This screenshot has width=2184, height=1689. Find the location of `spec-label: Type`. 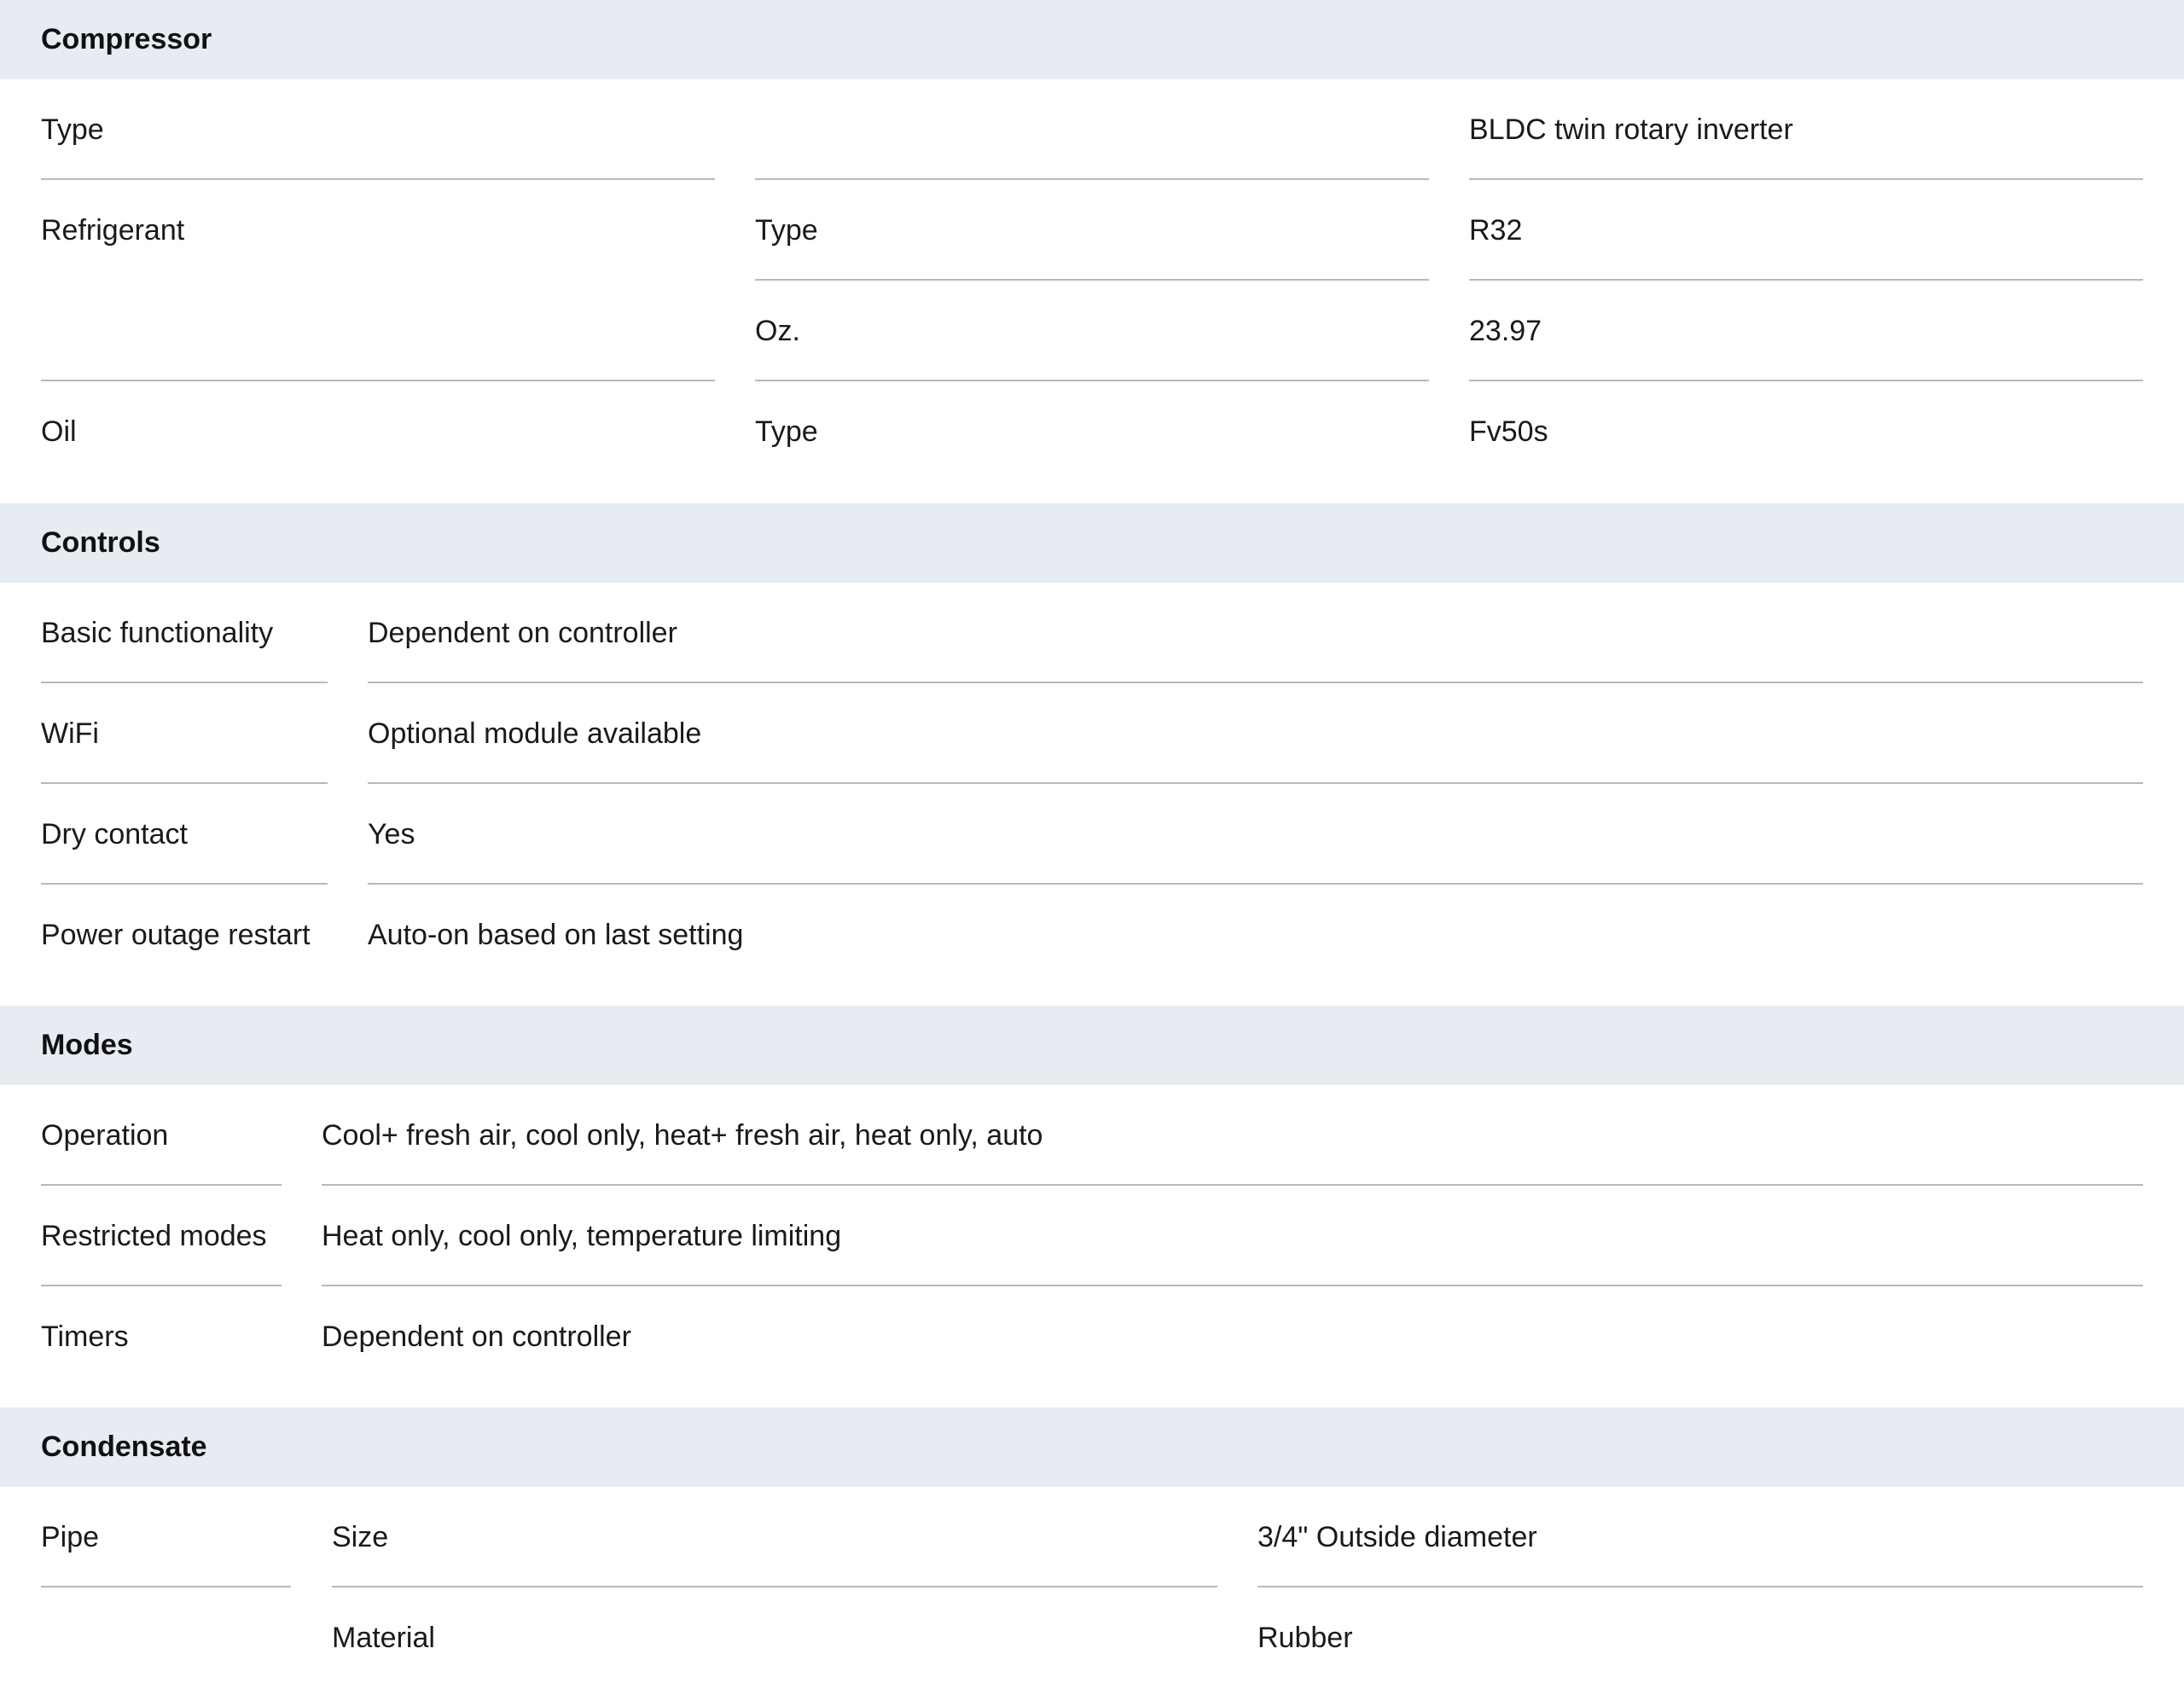

spec-label: Type is located at coordinates (73, 130).